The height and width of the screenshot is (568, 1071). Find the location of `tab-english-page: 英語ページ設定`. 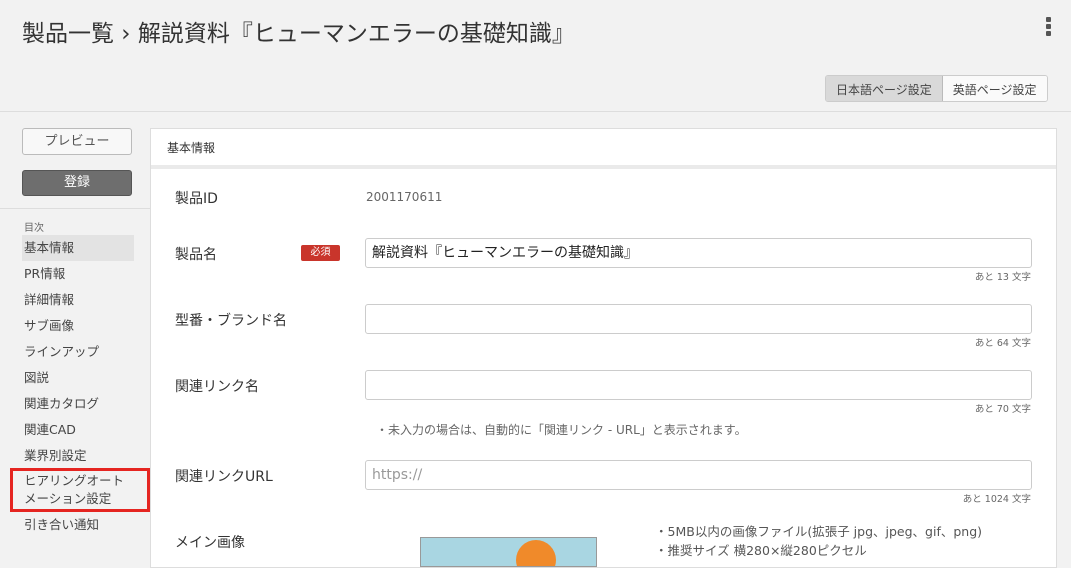

tab-english-page: 英語ページ設定 is located at coordinates (994, 88).